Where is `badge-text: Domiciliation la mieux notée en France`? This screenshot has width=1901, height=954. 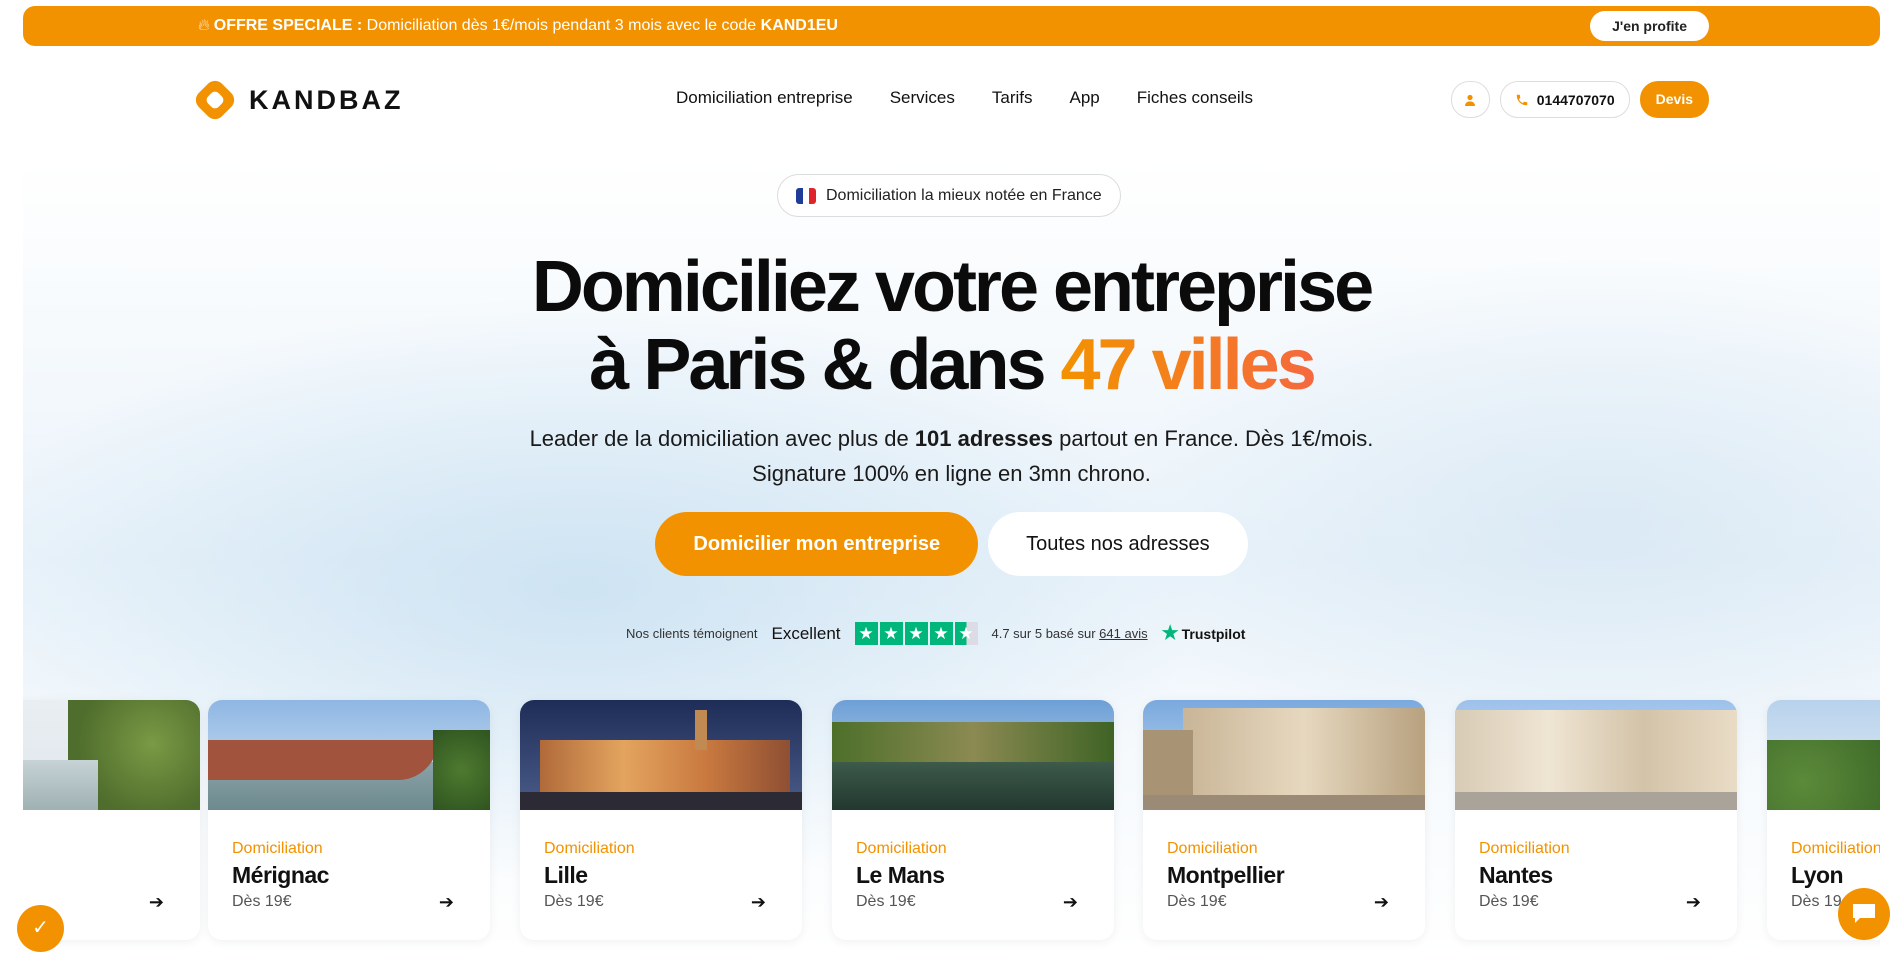
badge-text: Domiciliation la mieux notée en France is located at coordinates (964, 195).